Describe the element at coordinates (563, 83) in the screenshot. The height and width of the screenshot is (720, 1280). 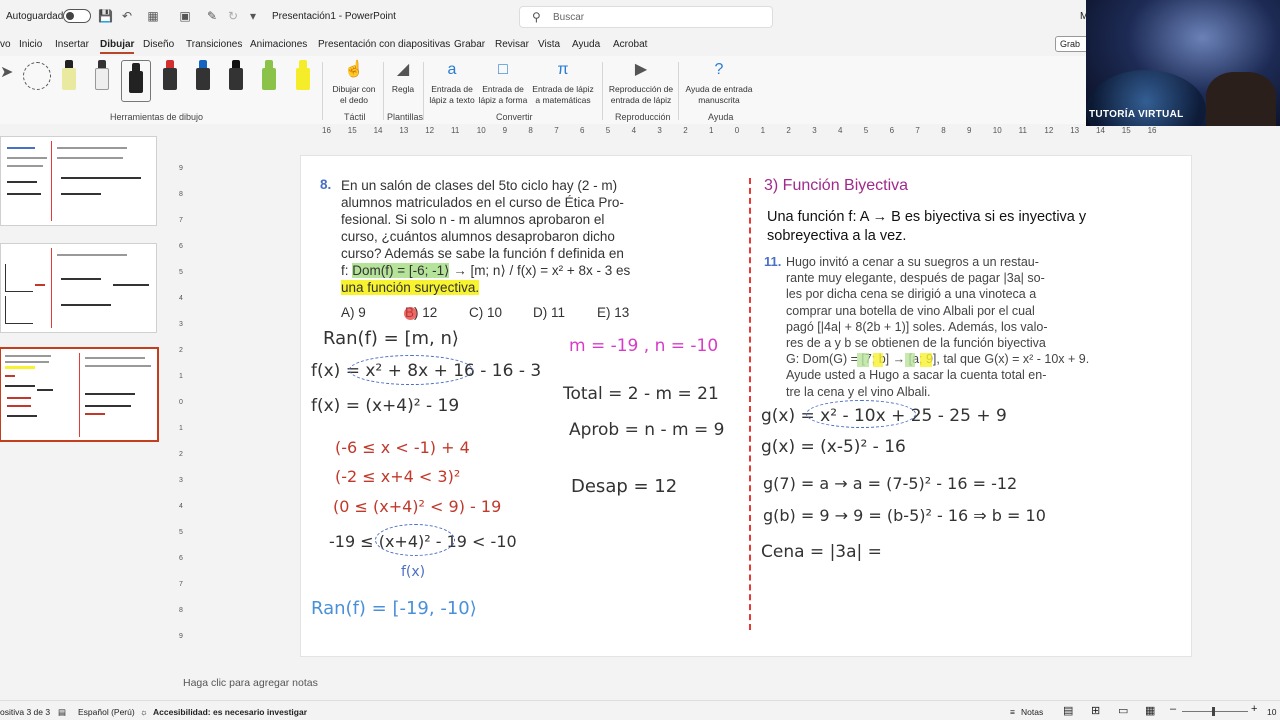
I see `ink-to-math-button: π Entrada de lápiz a matemáticas` at that location.